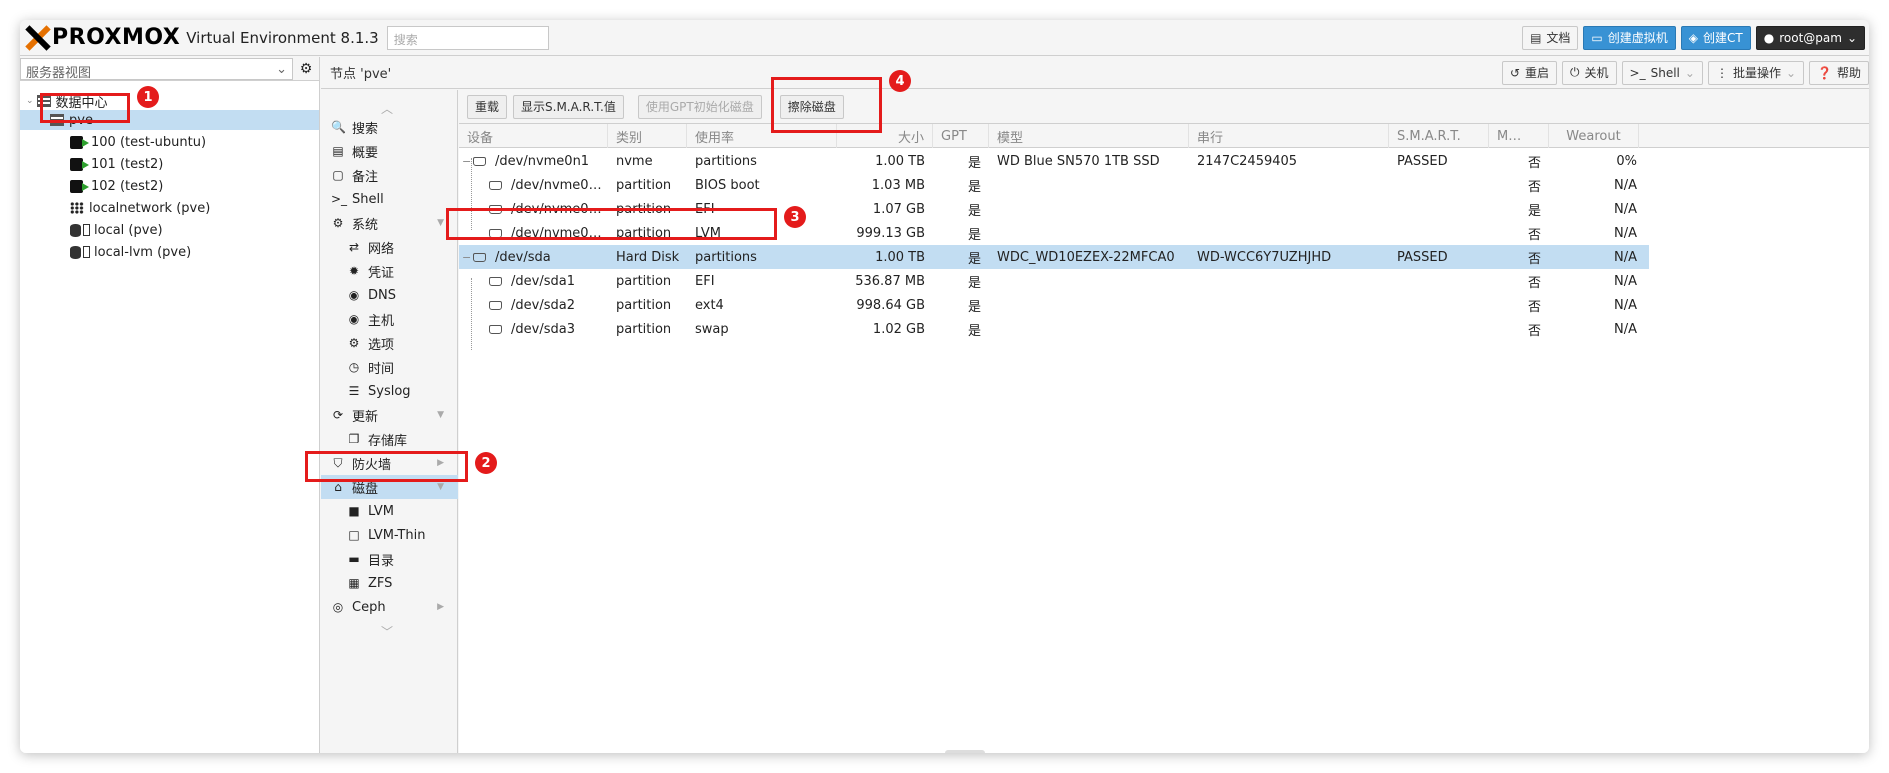  Describe the element at coordinates (648, 257) in the screenshot. I see `cell-type: Hard Disk` at that location.